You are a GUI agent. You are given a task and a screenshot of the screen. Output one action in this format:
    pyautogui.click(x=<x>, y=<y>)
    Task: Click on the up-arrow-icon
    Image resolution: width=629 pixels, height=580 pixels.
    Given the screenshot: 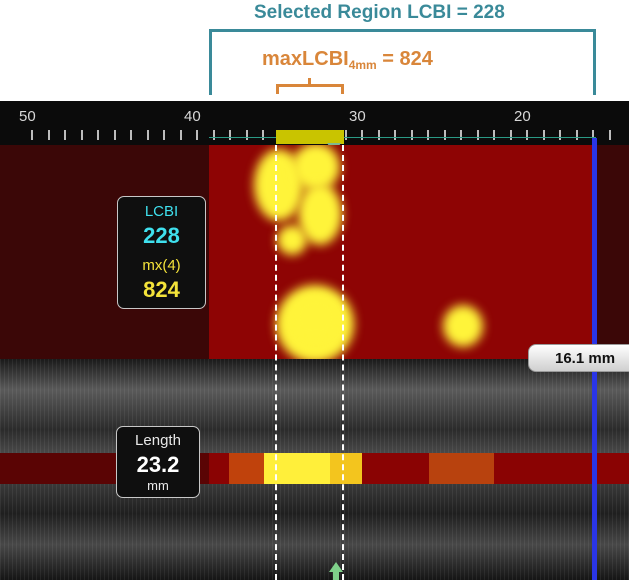 What is the action you would take?
    pyautogui.click(x=336, y=567)
    